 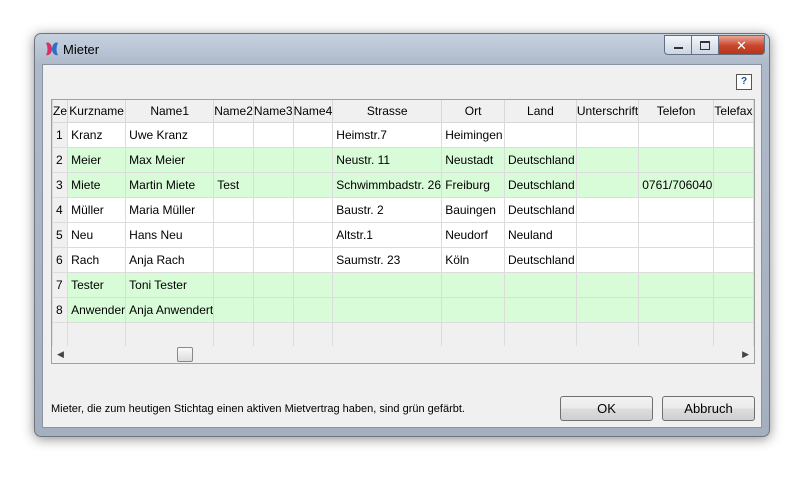 What do you see at coordinates (708, 408) in the screenshot?
I see `cancel-button: Abbruch` at bounding box center [708, 408].